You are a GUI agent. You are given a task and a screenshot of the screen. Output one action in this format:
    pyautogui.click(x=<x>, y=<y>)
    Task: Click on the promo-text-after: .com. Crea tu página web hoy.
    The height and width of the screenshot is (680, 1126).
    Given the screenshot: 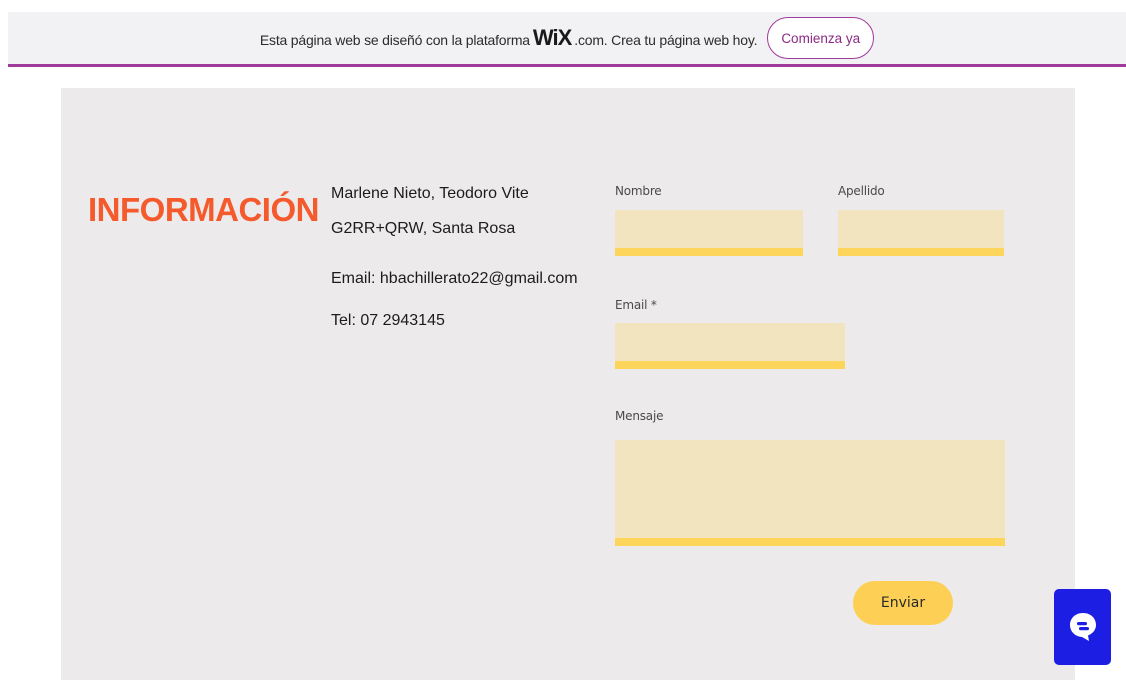 What is the action you would take?
    pyautogui.click(x=666, y=40)
    